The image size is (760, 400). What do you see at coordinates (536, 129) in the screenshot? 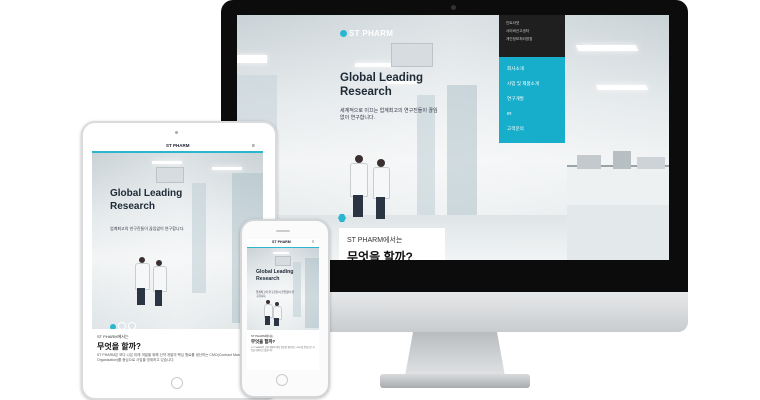
I see `nav-item-contact: 고객문의` at bounding box center [536, 129].